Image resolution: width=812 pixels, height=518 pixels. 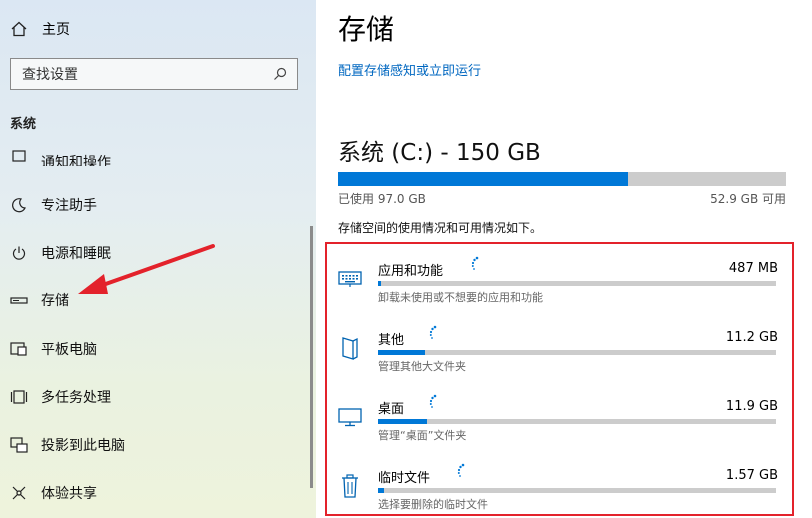 What do you see at coordinates (440, 228) in the screenshot?
I see `storage-description: 存储空间的使用情况和可用情况如下。` at bounding box center [440, 228].